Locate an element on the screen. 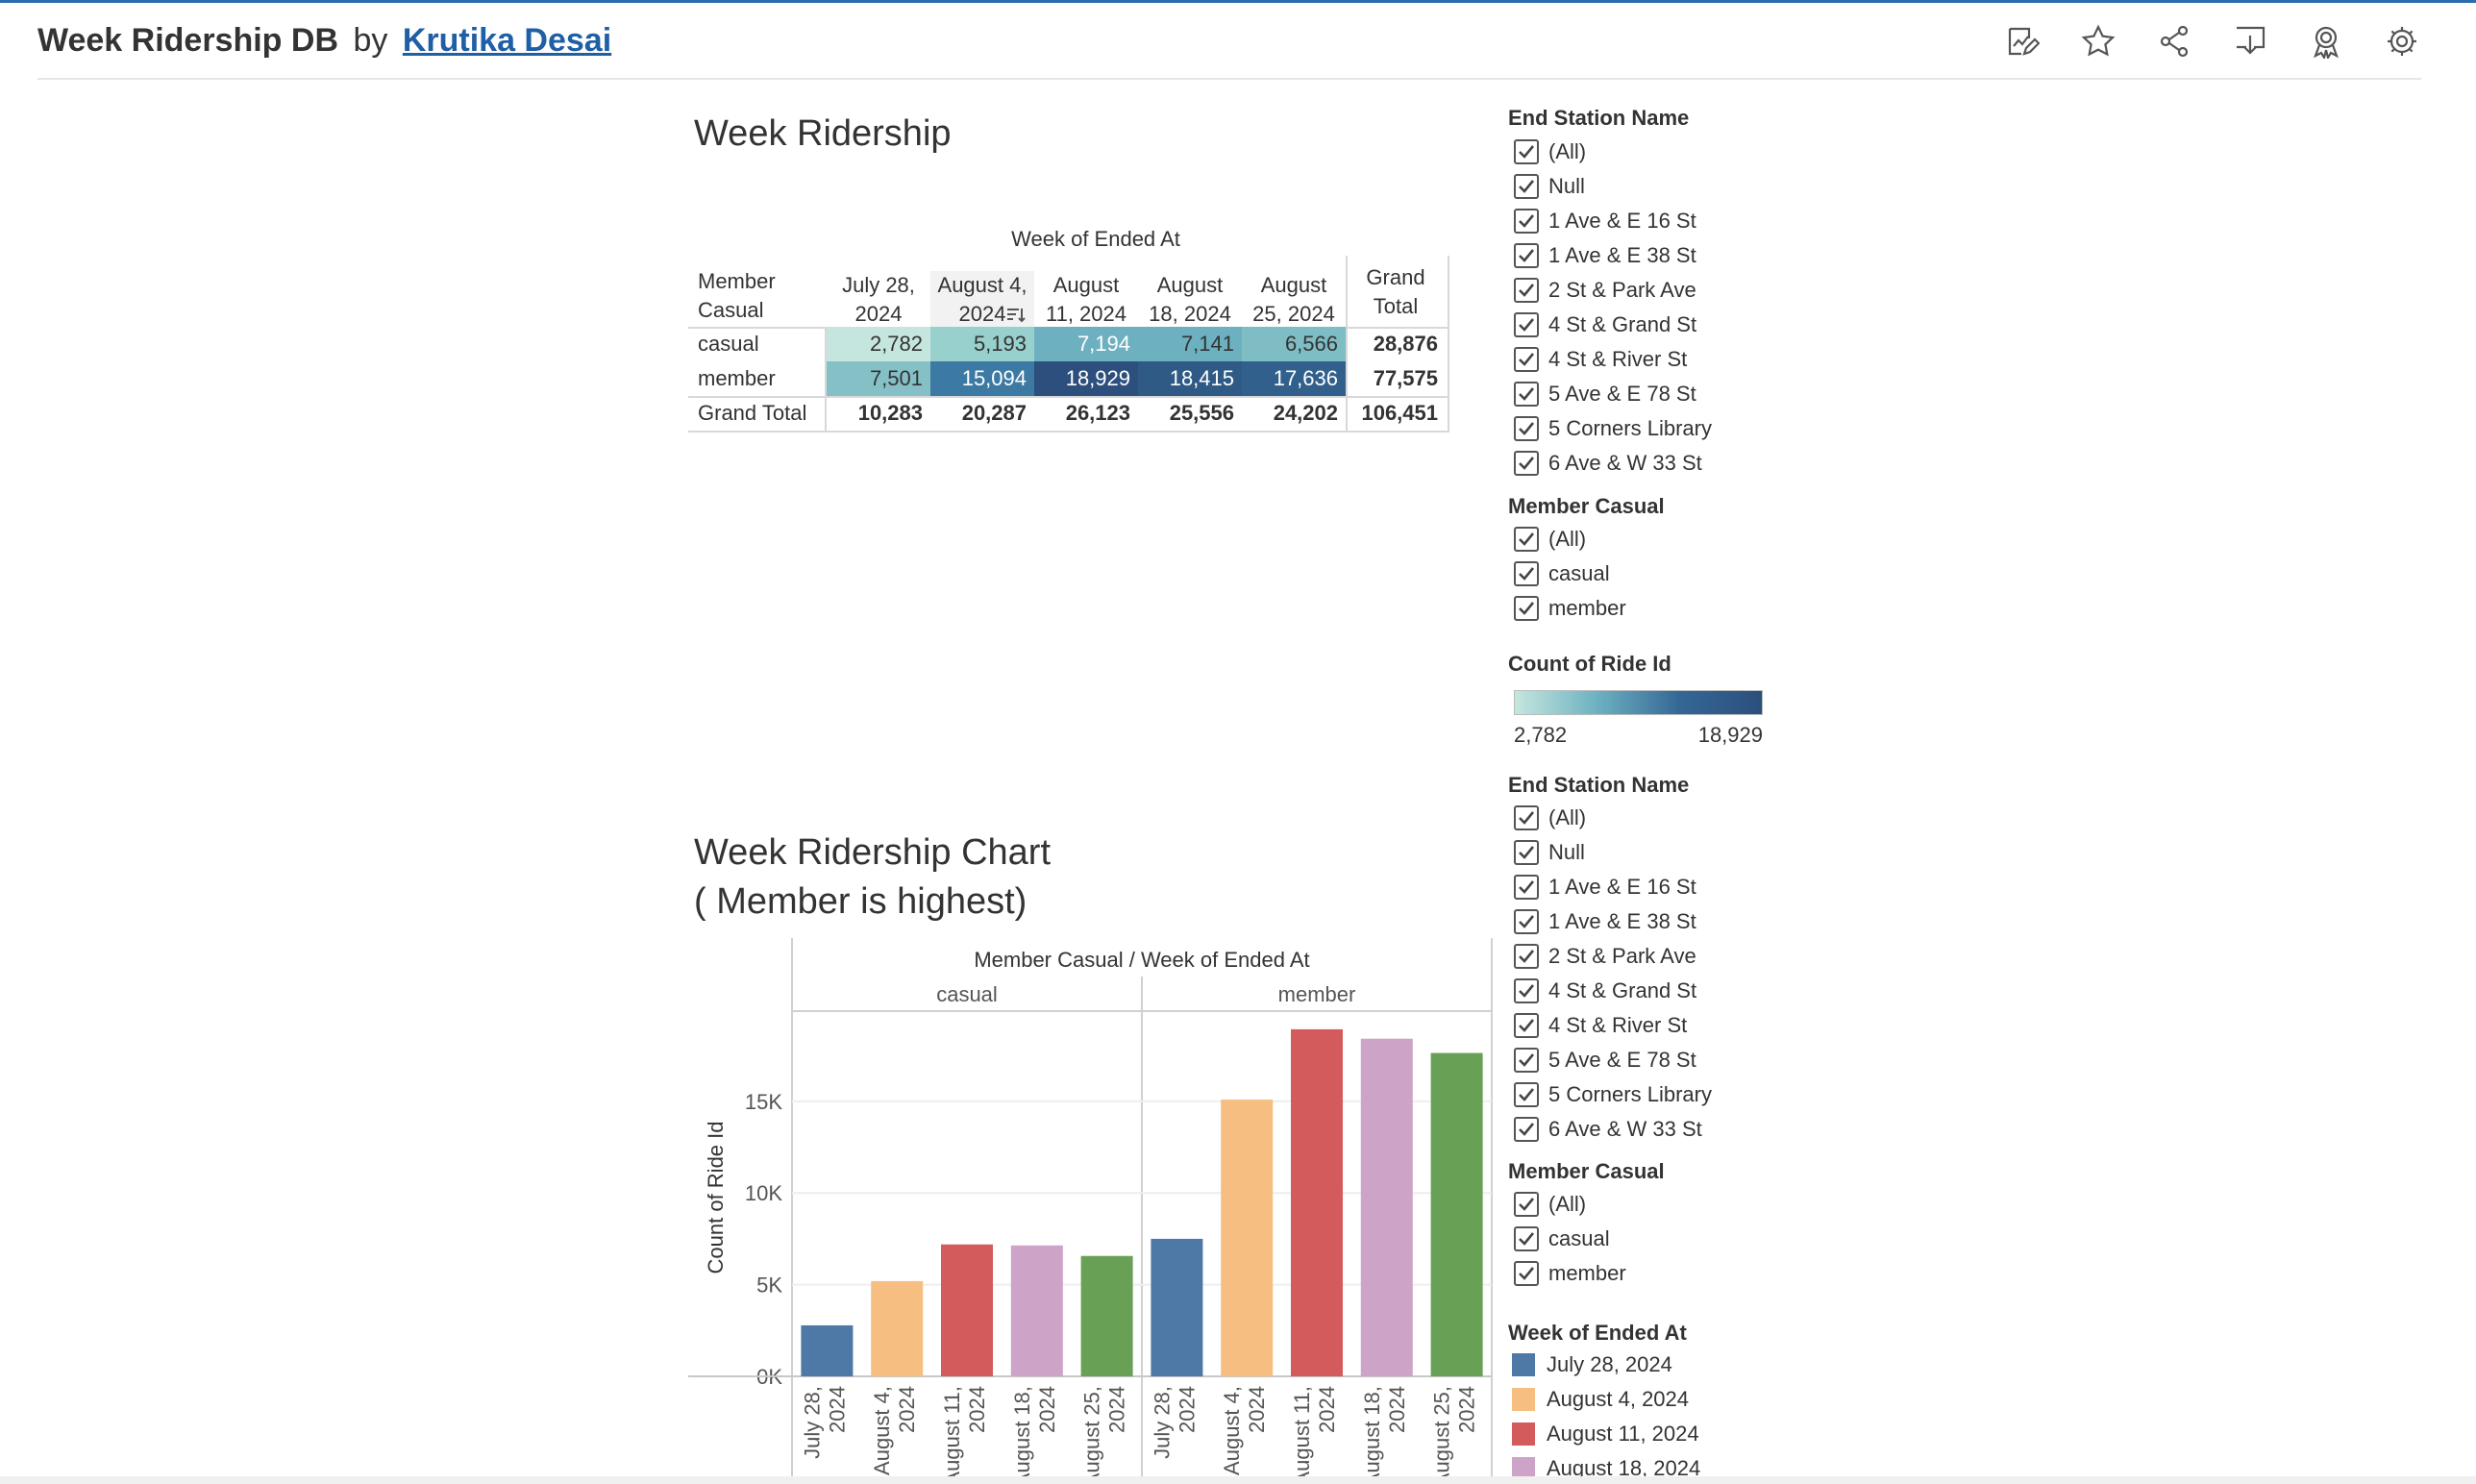  star-icon is located at coordinates (2098, 41).